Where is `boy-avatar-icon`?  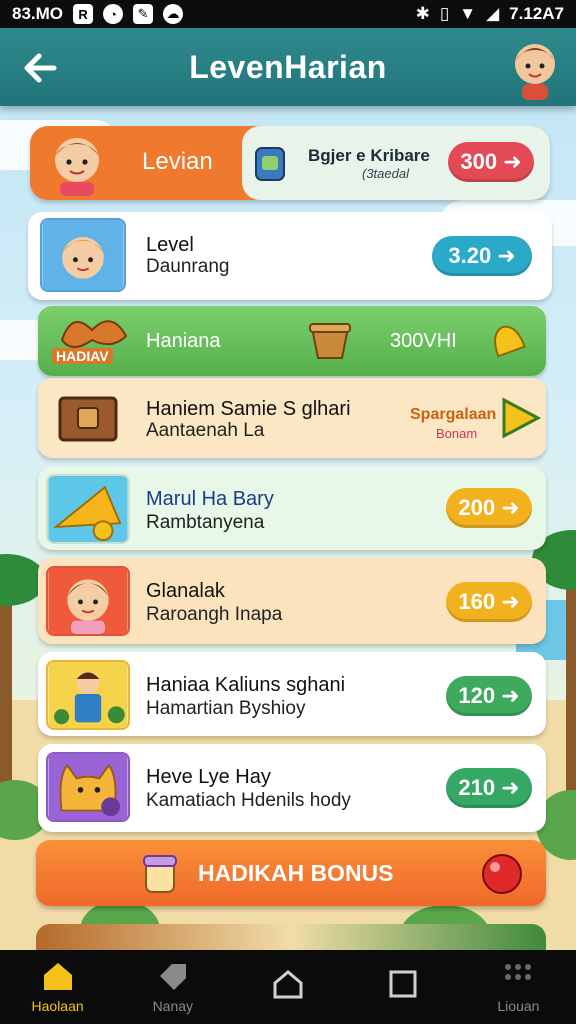
boy-avatar-icon is located at coordinates (77, 167).